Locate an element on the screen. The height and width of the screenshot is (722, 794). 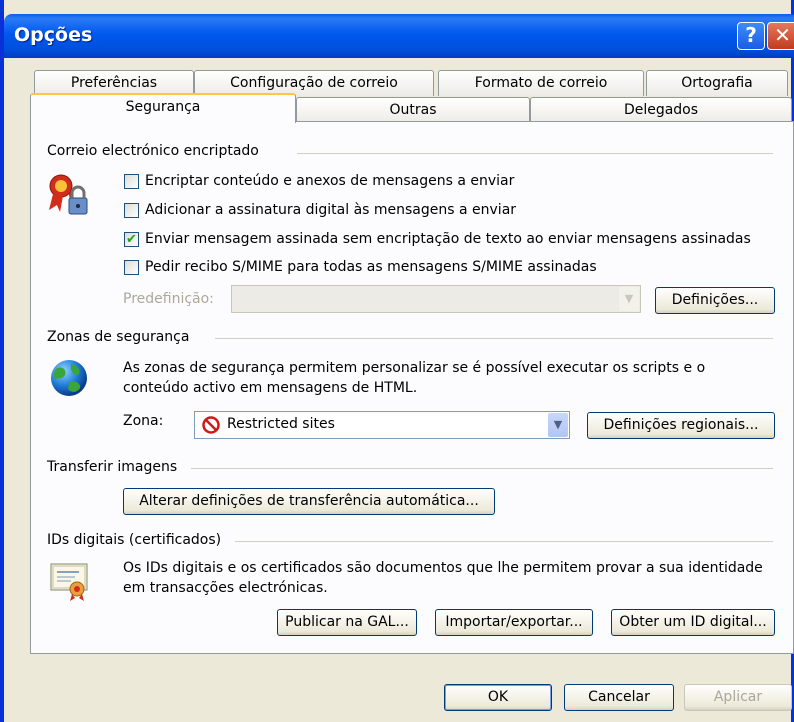
tab-mail-format: Formato de correio is located at coordinates (541, 83).